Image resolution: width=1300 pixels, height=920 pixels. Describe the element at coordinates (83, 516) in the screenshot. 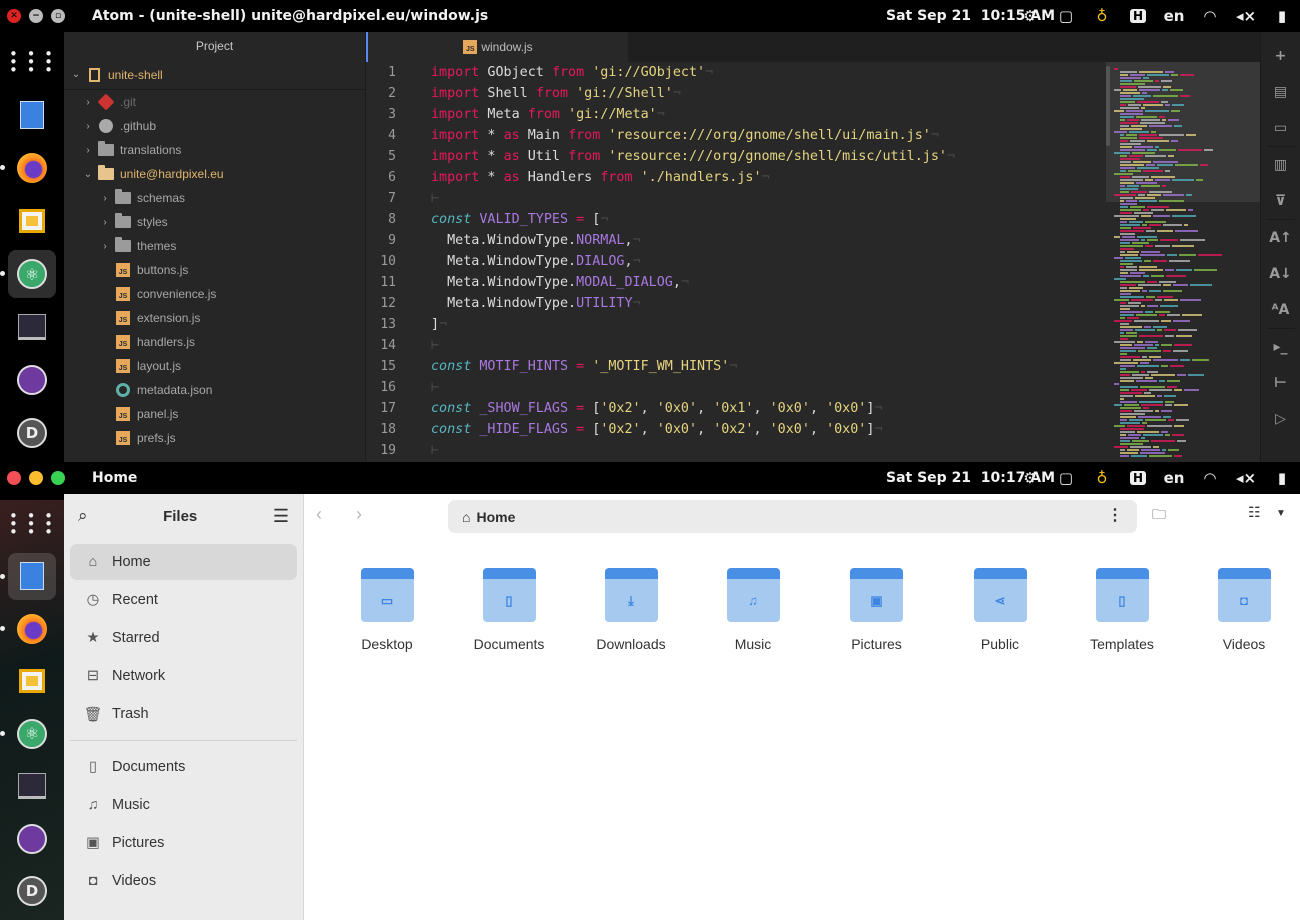

I see `search-icon: ⌕` at that location.